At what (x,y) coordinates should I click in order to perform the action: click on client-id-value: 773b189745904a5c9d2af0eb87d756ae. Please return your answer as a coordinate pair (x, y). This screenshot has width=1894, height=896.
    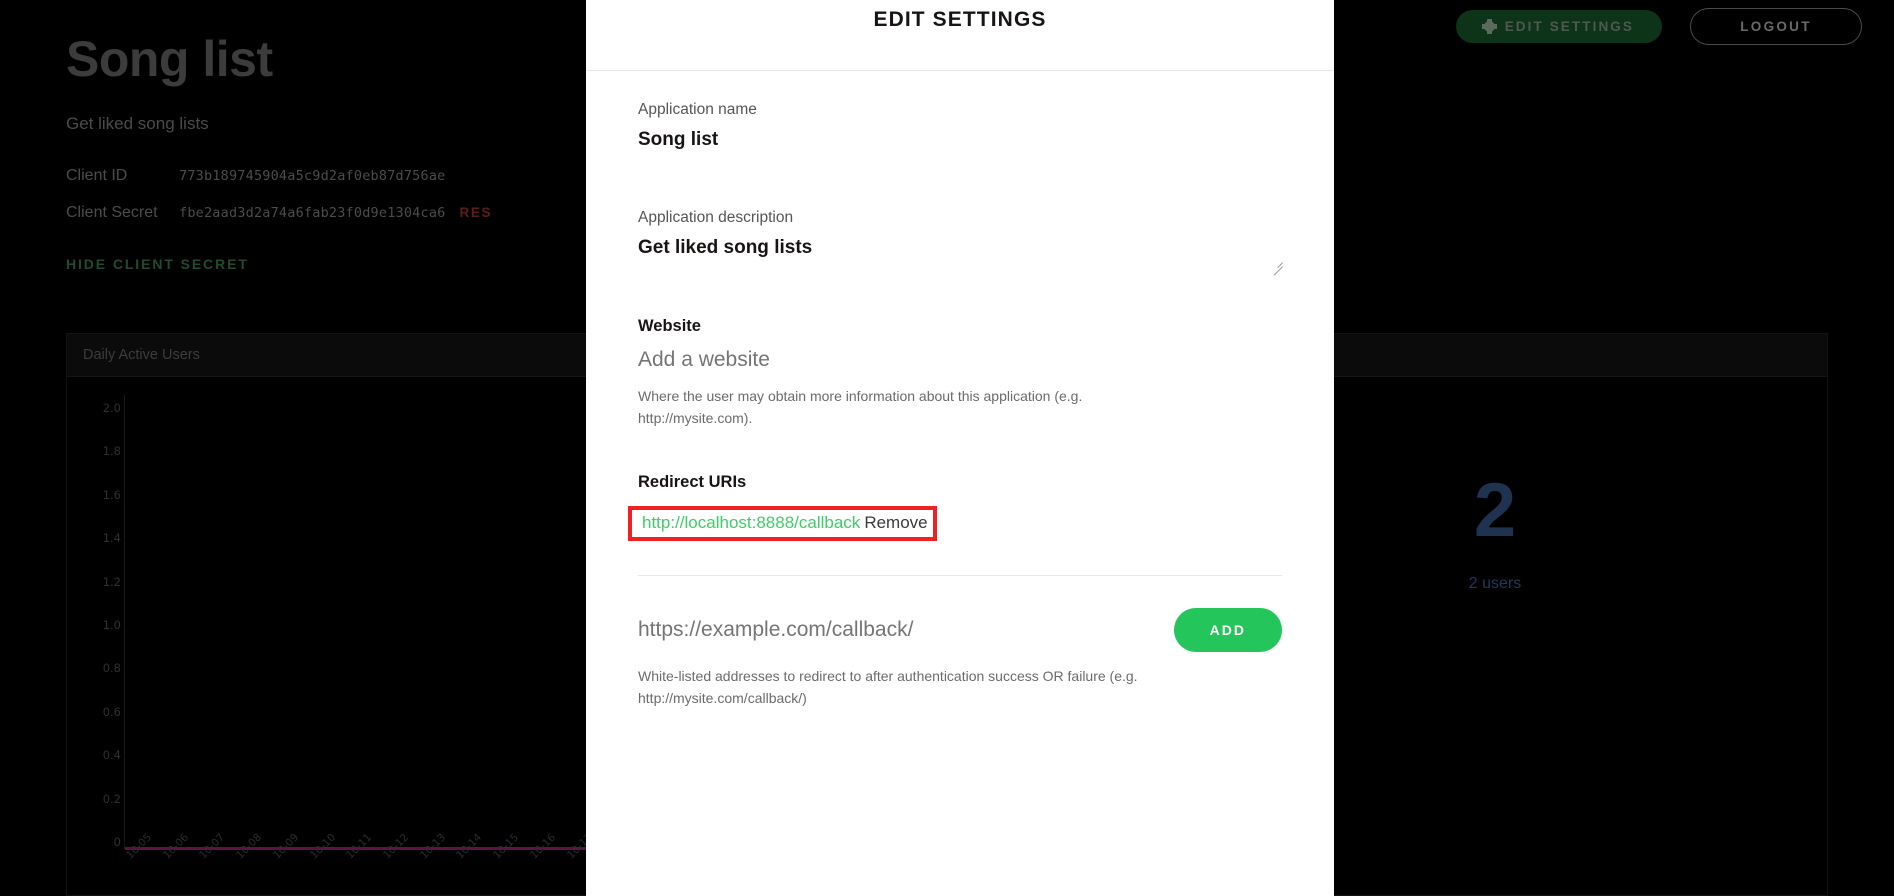
    Looking at the image, I should click on (312, 176).